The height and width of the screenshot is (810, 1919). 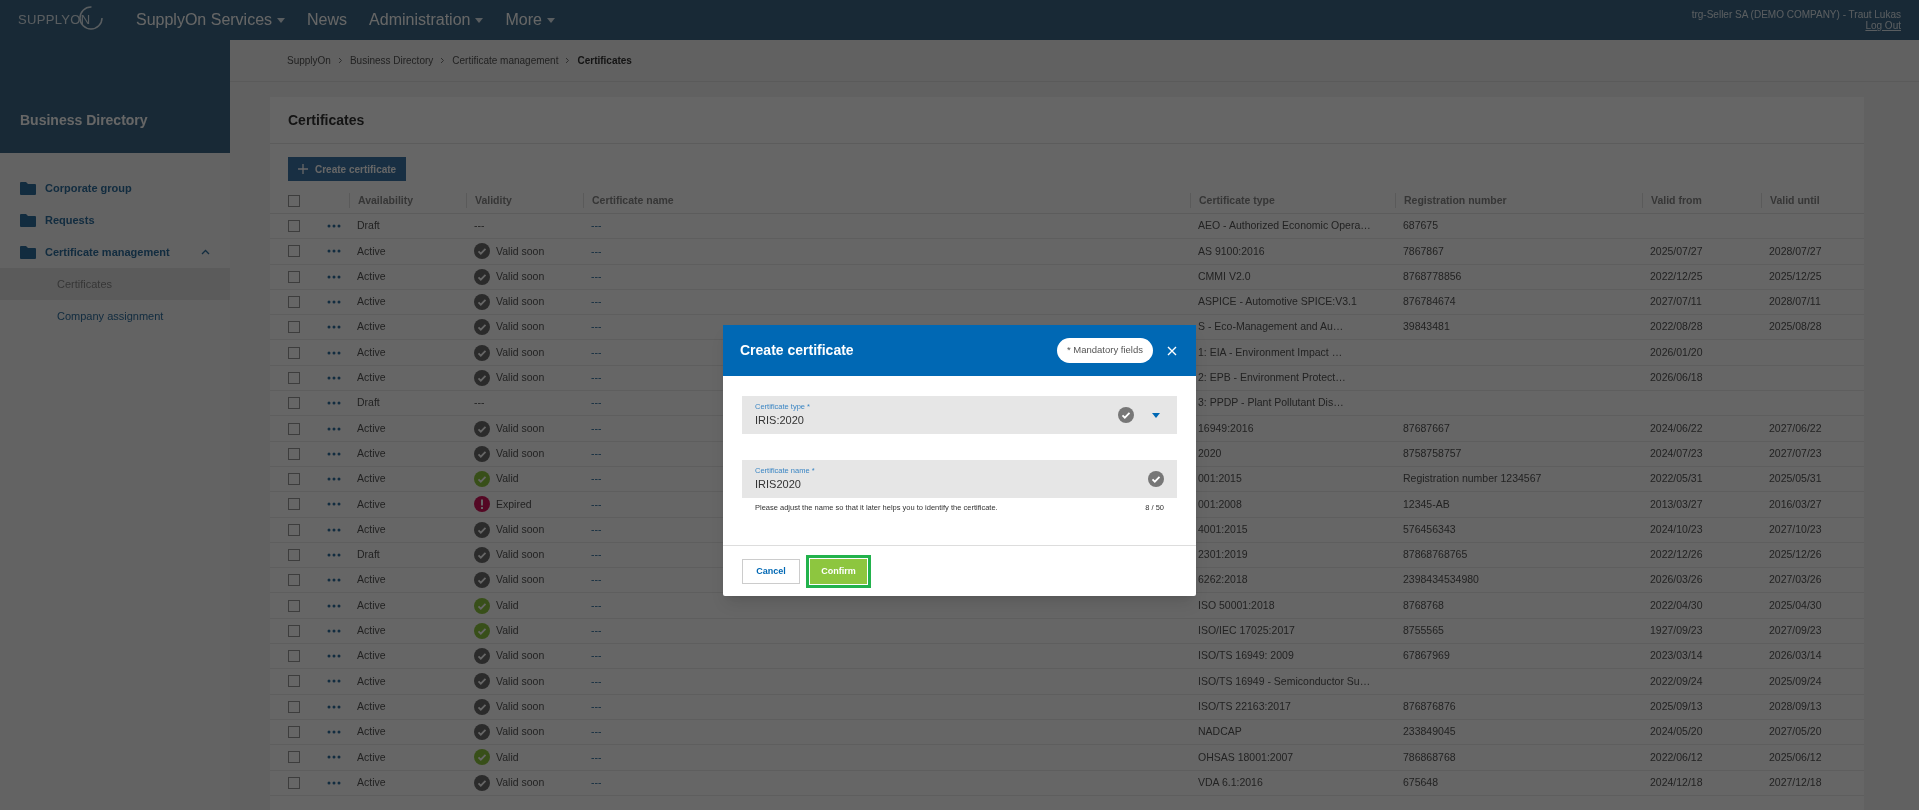 What do you see at coordinates (1172, 350) in the screenshot?
I see `close-icon` at bounding box center [1172, 350].